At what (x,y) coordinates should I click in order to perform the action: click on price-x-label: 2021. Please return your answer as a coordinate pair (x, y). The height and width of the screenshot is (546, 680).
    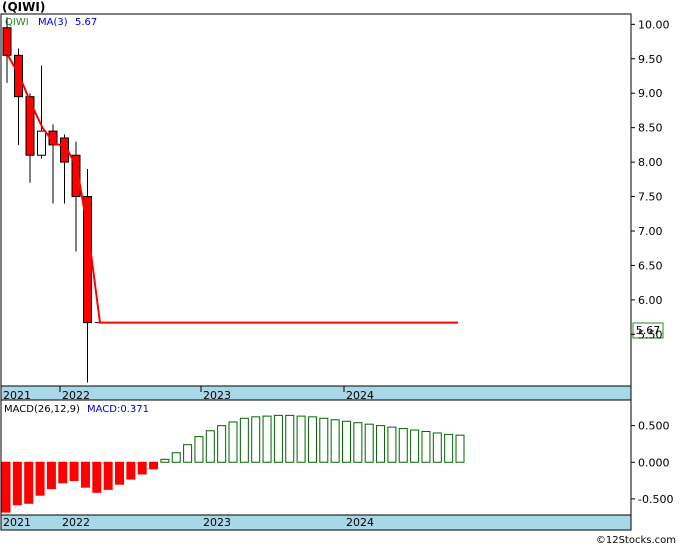
    Looking at the image, I should click on (17, 395).